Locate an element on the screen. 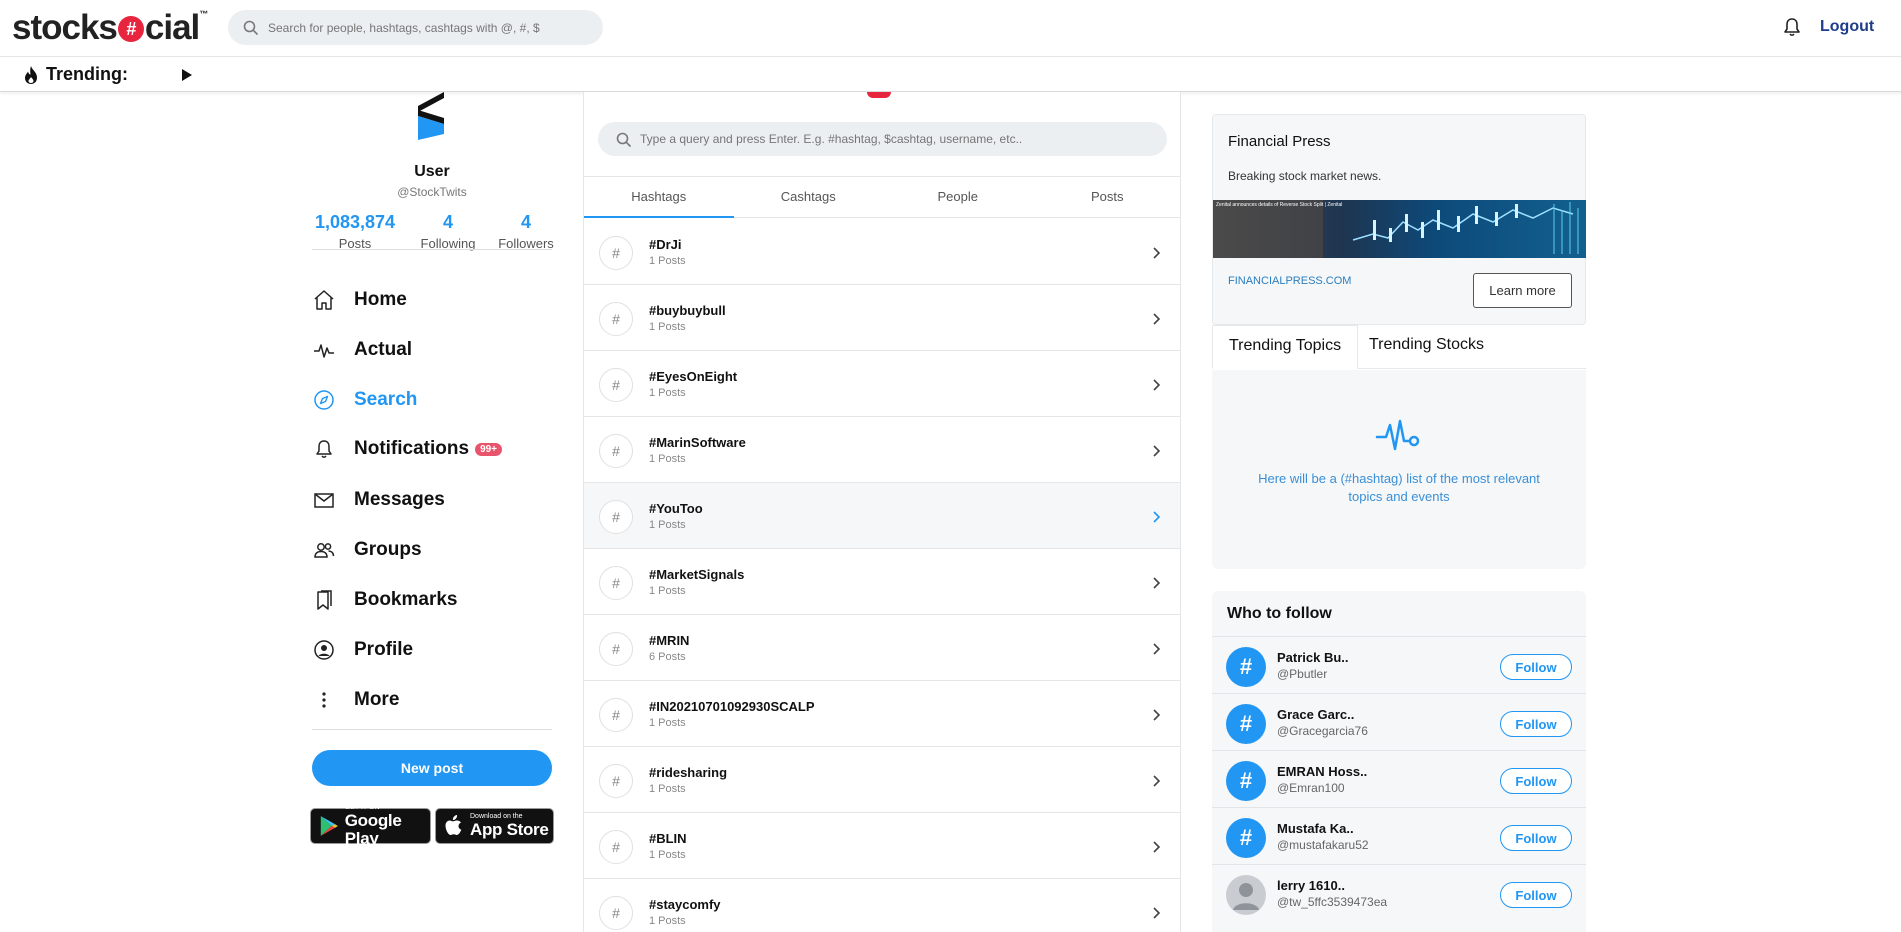 Image resolution: width=1901 pixels, height=932 pixels. more-icon is located at coordinates (324, 700).